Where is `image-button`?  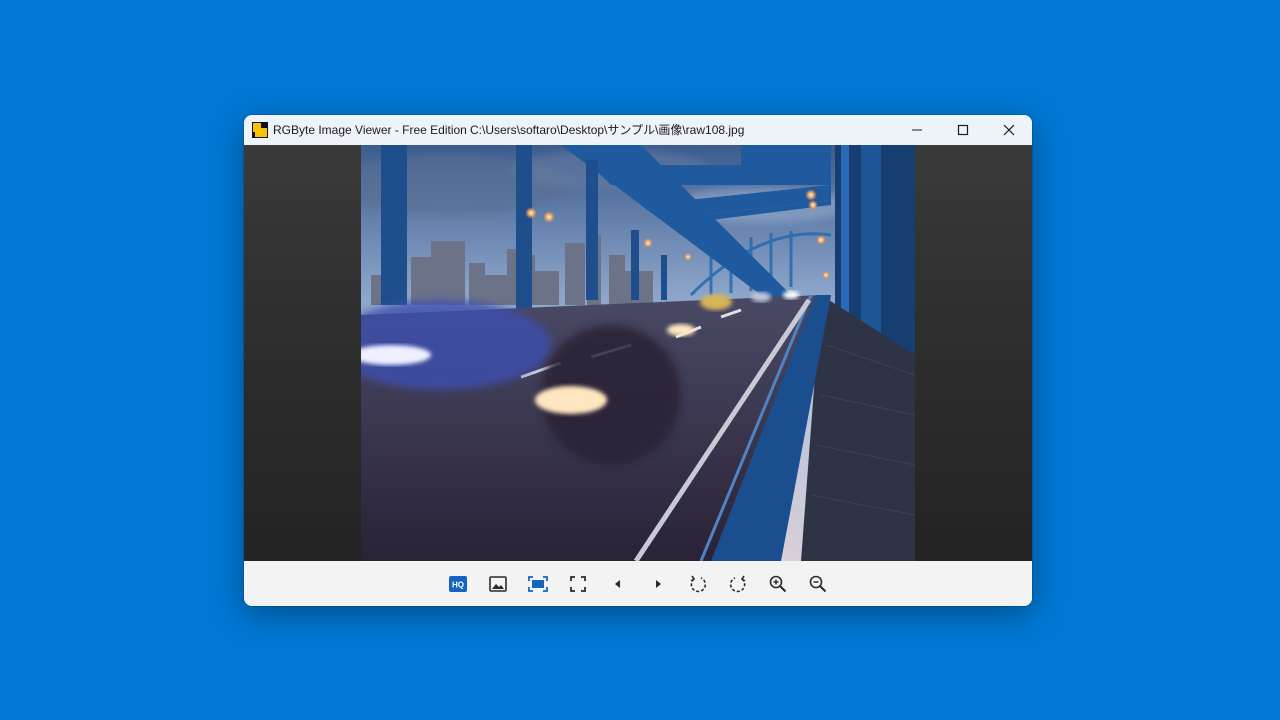
image-button is located at coordinates (498, 584).